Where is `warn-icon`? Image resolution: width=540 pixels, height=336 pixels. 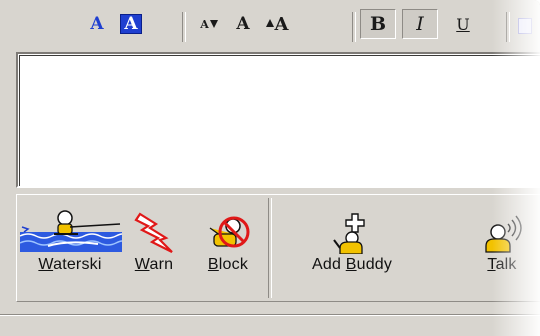
warn-icon is located at coordinates (153, 232).